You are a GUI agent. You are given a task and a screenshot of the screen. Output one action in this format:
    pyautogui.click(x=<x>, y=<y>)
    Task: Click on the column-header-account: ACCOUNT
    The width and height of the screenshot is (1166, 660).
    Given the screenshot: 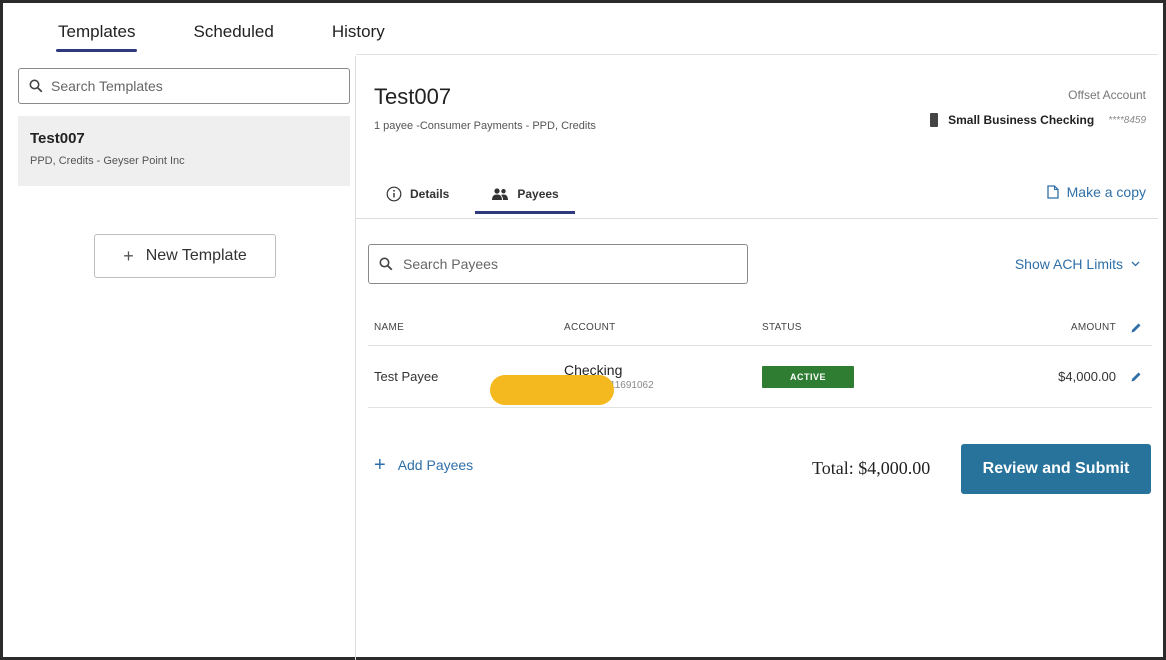 What is the action you would take?
    pyautogui.click(x=663, y=327)
    